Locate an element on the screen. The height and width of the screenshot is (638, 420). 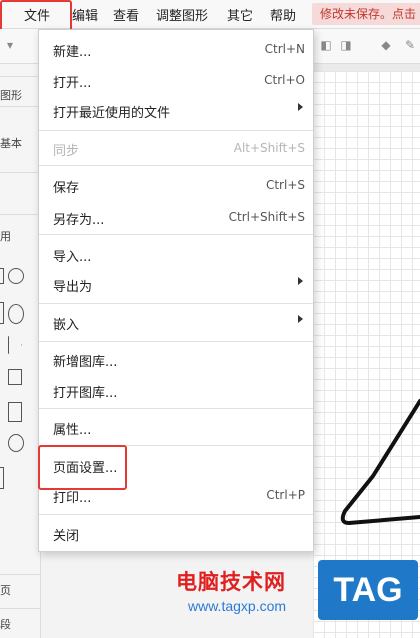
shapes-sidebar: 图形 基本 用 页 段 is located at coordinates (20, 351).